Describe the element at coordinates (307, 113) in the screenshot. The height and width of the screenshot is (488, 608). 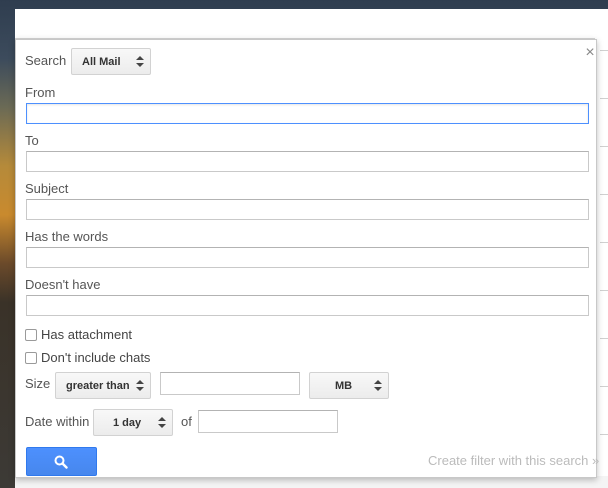
I see `from-input` at that location.